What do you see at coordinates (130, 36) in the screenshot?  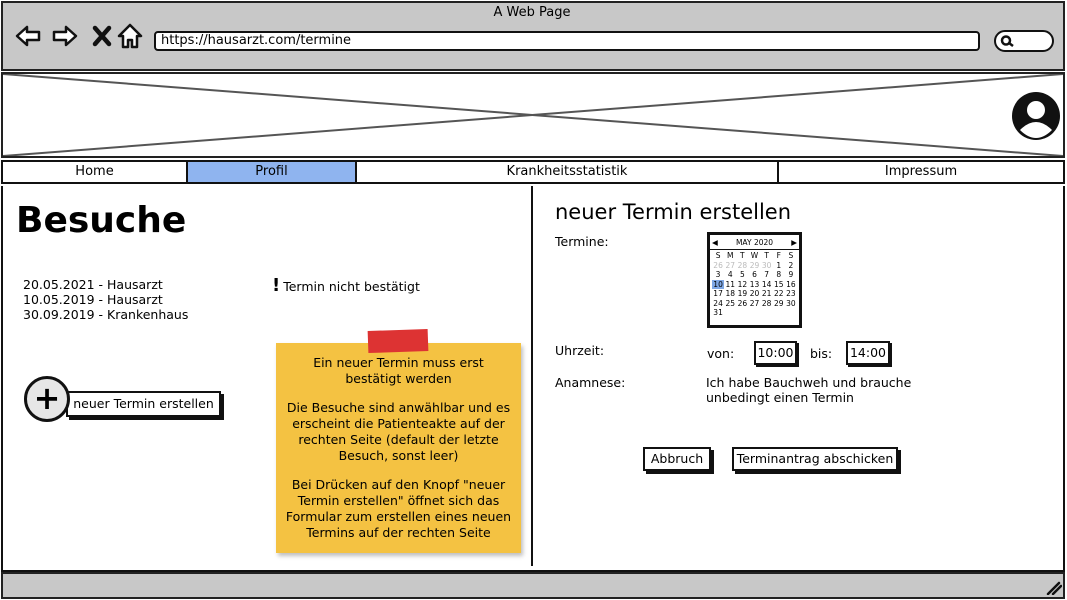 I see `home-icon` at bounding box center [130, 36].